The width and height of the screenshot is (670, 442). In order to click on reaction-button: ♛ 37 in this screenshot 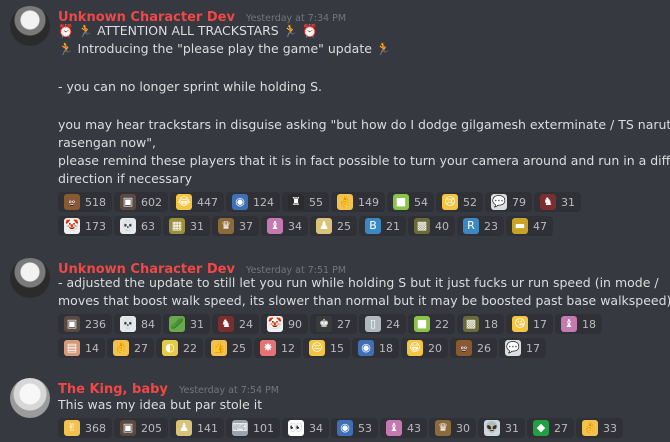, I will do `click(235, 226)`.